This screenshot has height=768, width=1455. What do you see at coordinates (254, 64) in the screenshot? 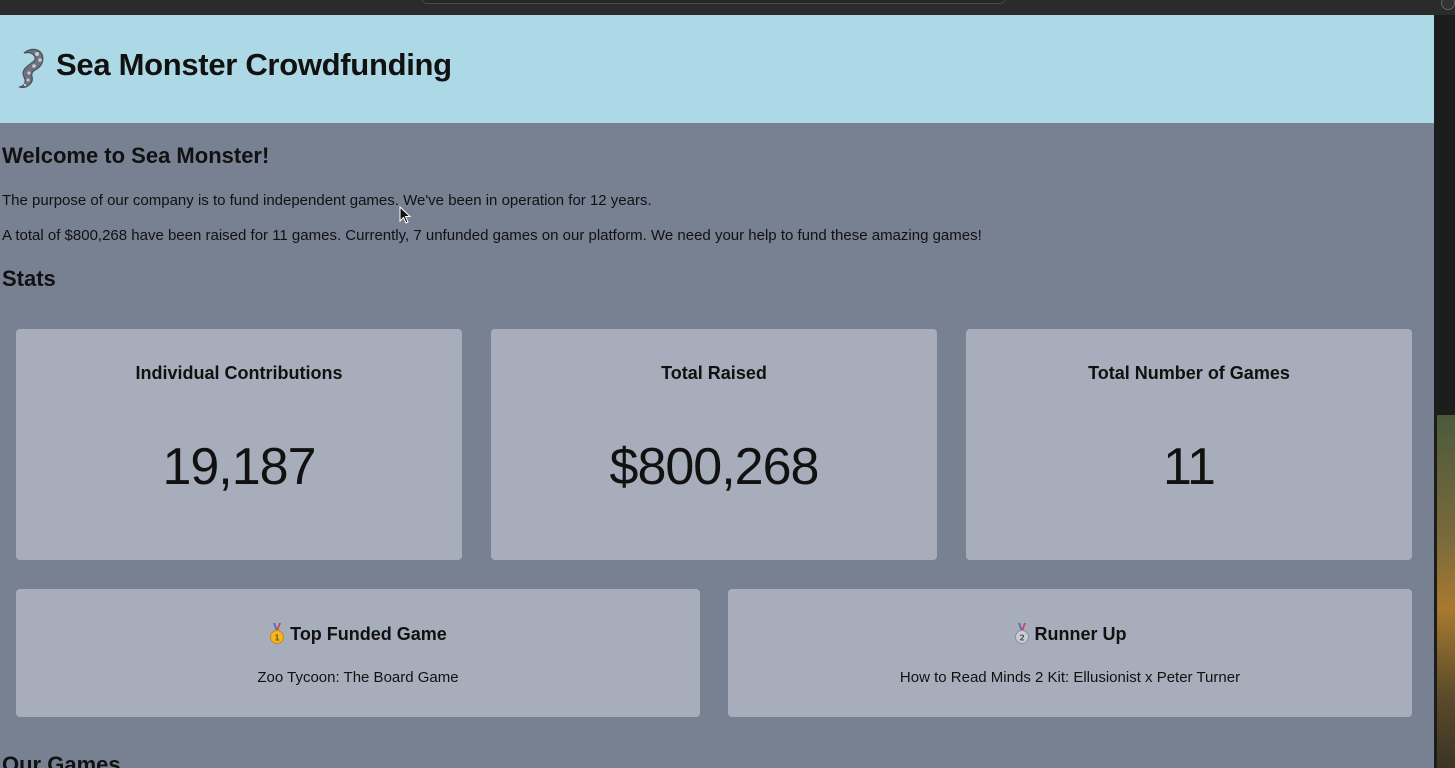
I see `site-title: Sea Monster Crowdfunding` at bounding box center [254, 64].